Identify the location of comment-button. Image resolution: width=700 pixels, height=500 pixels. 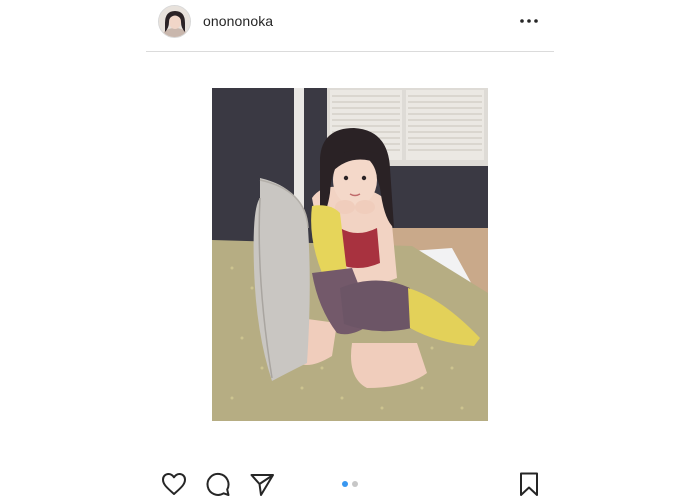
(218, 484).